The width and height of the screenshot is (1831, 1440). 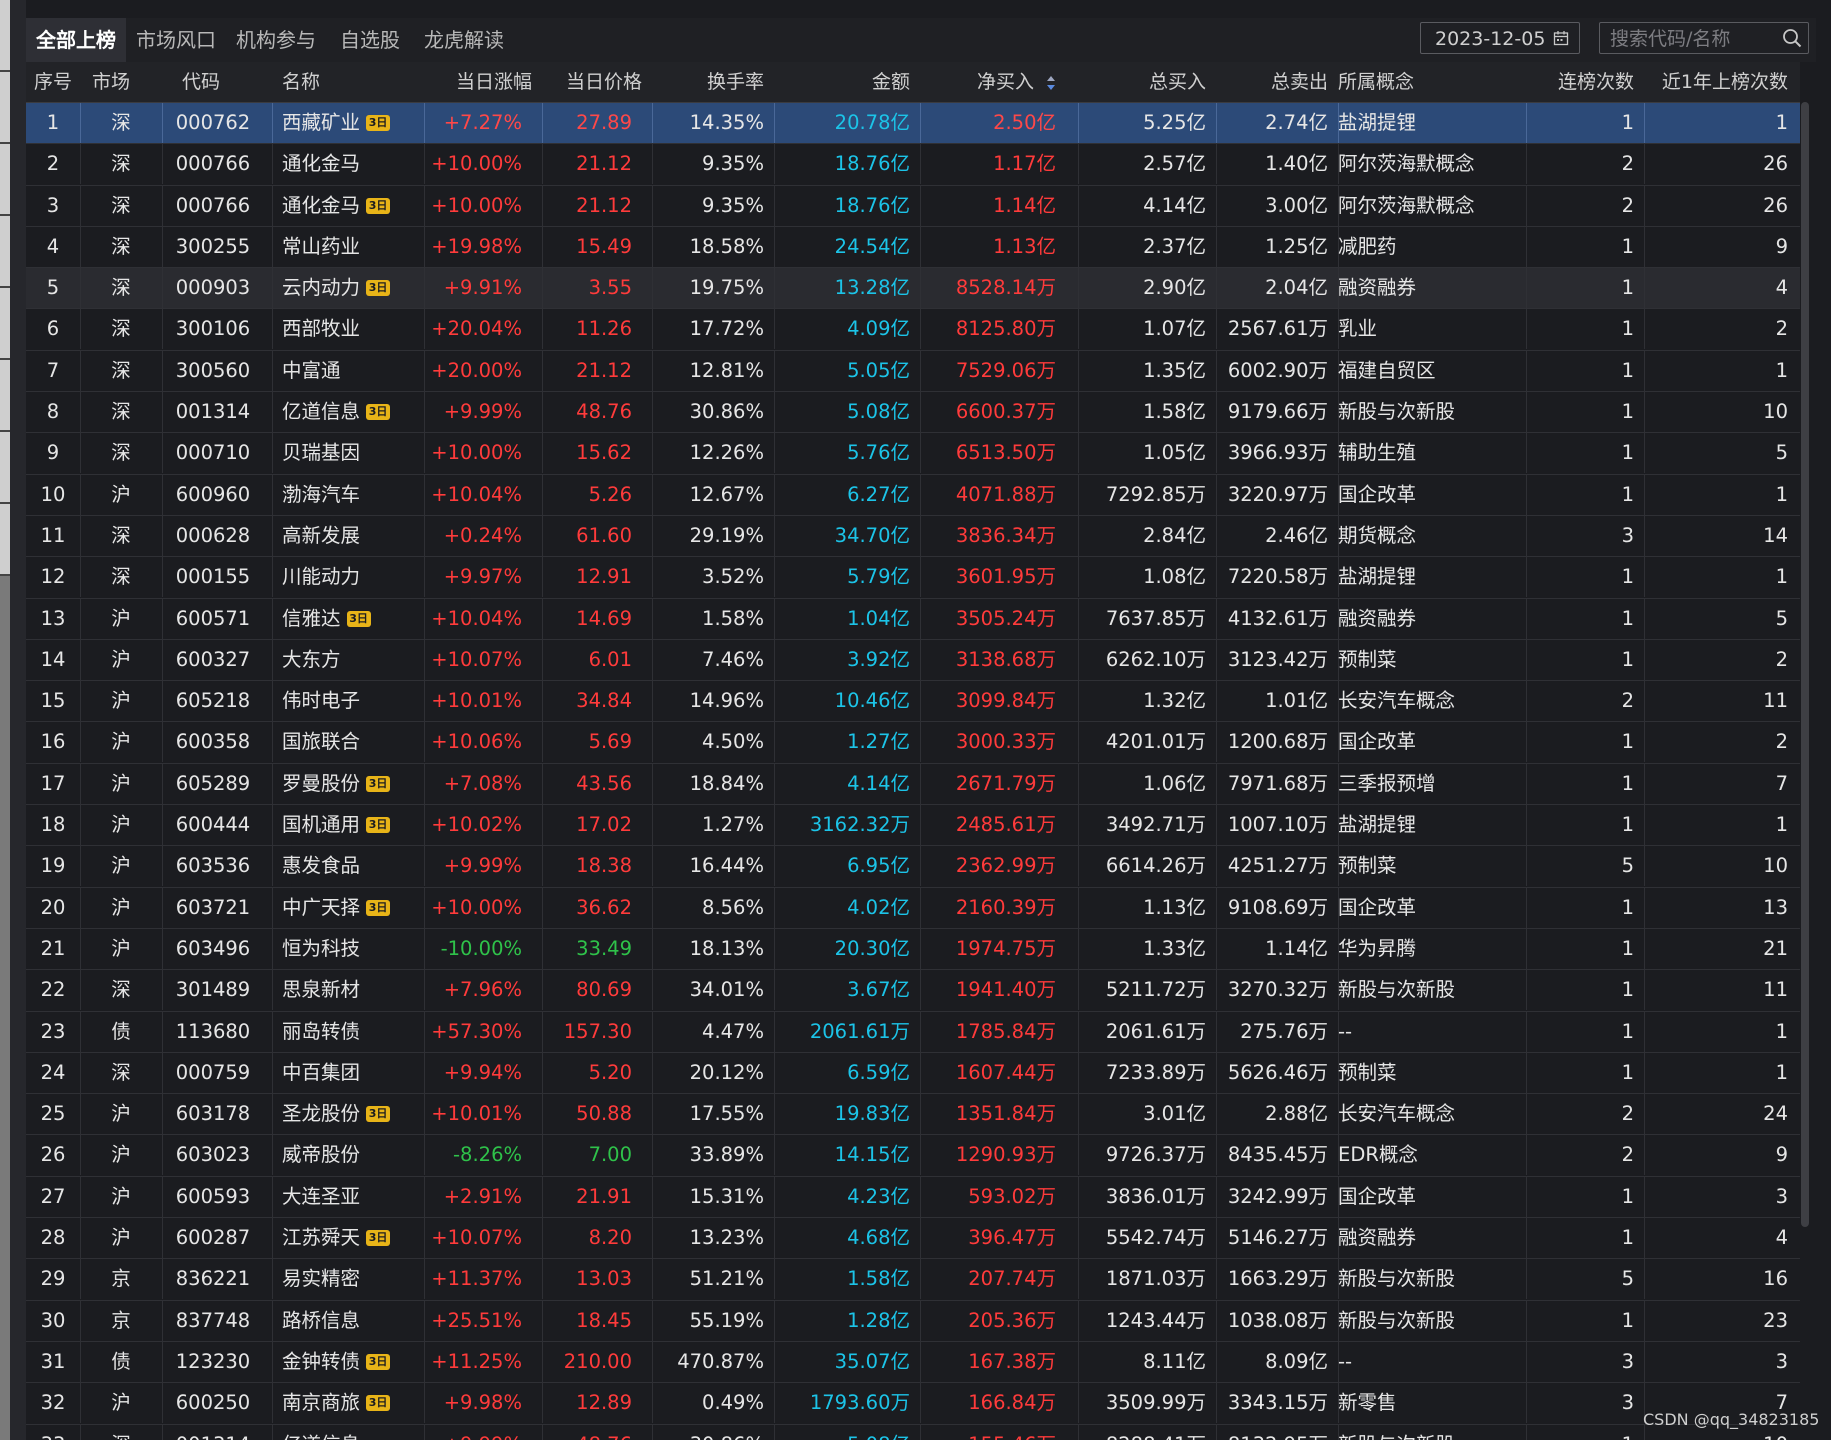 I want to click on row-consecutive: 1, so click(x=1580, y=412).